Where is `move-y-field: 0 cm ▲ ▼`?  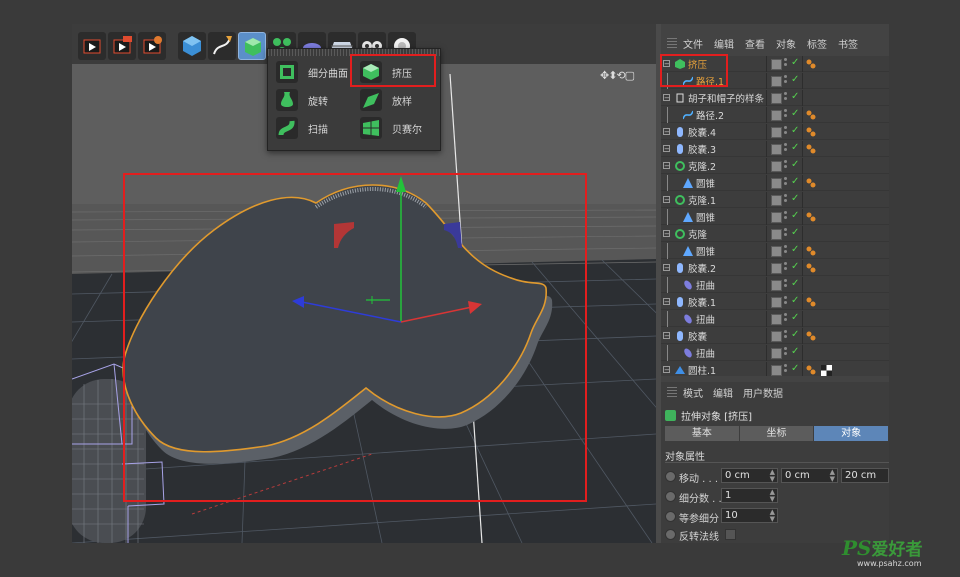 move-y-field: 0 cm ▲ ▼ is located at coordinates (809, 475).